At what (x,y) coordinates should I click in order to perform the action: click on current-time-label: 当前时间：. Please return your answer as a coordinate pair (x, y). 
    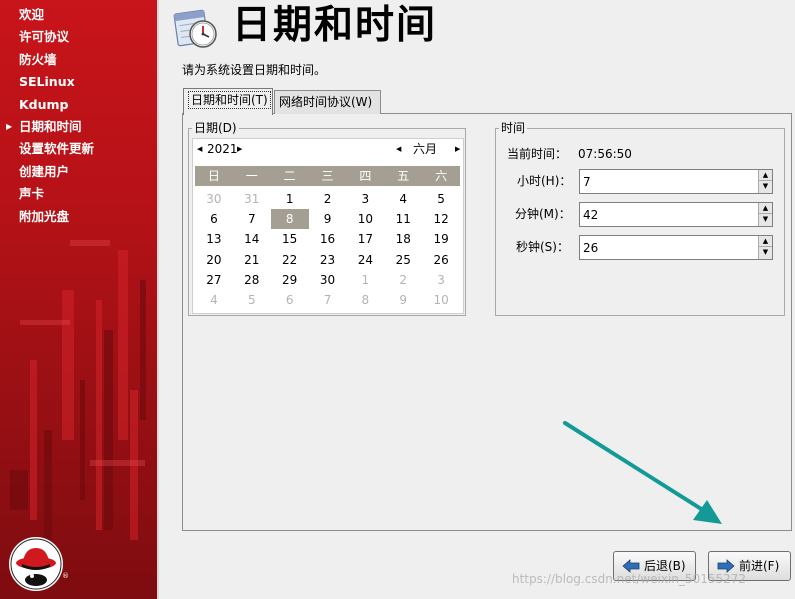
    Looking at the image, I should click on (537, 154).